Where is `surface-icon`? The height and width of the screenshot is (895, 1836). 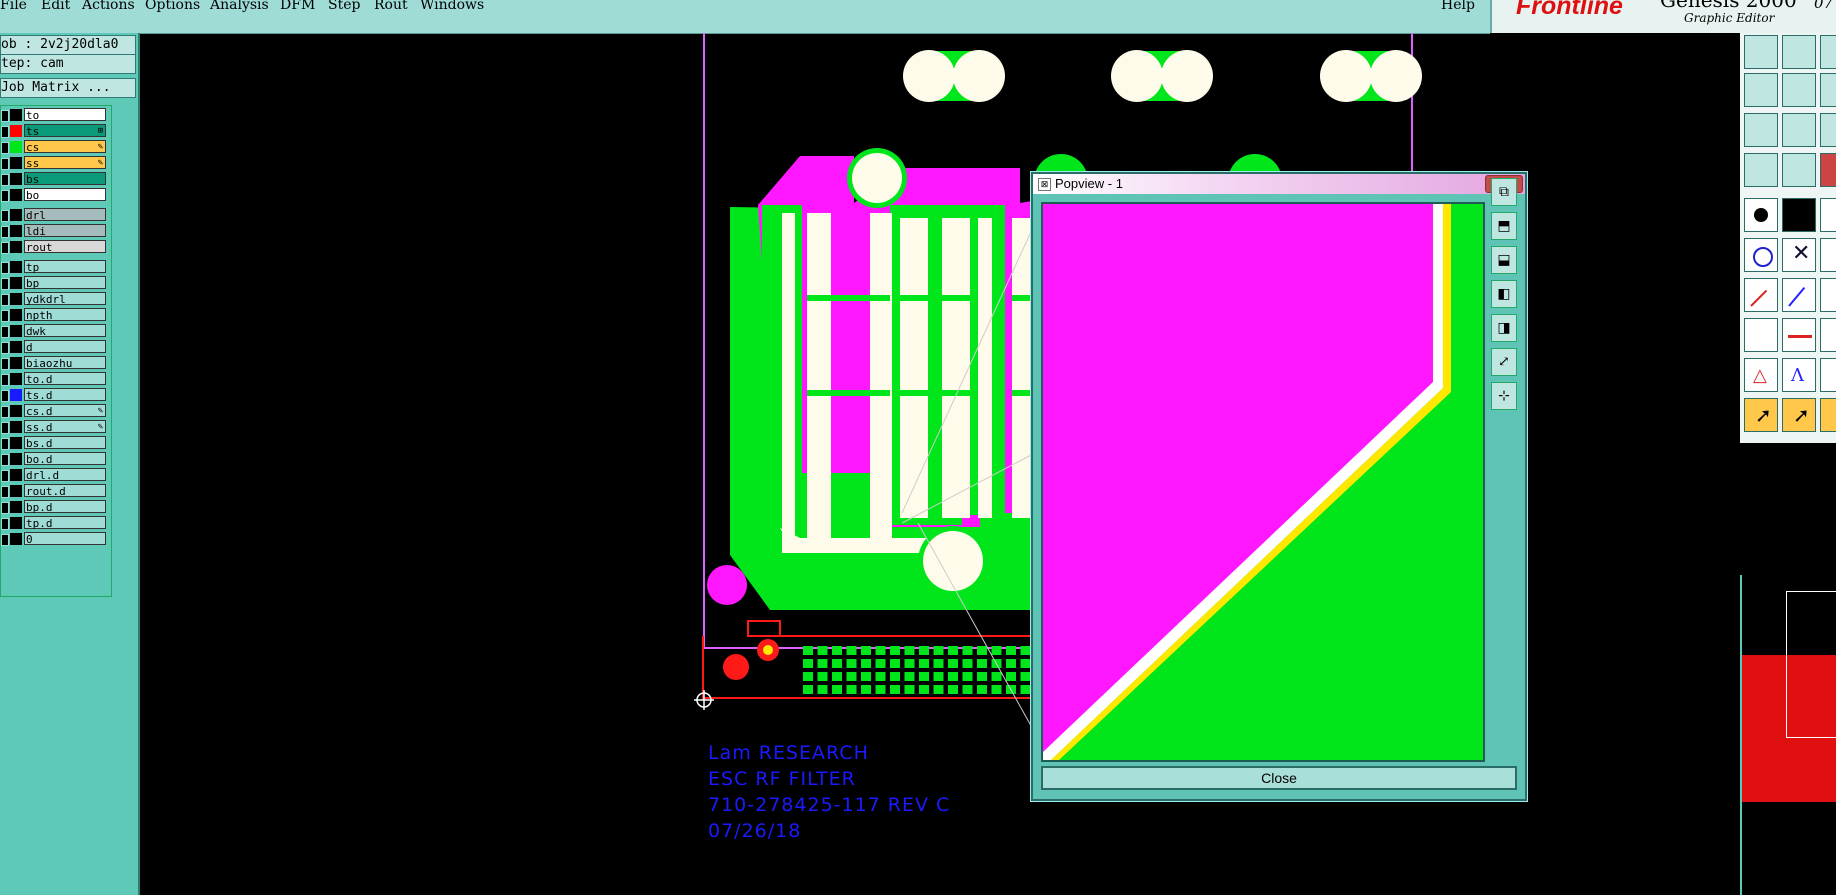
surface-icon is located at coordinates (1799, 215).